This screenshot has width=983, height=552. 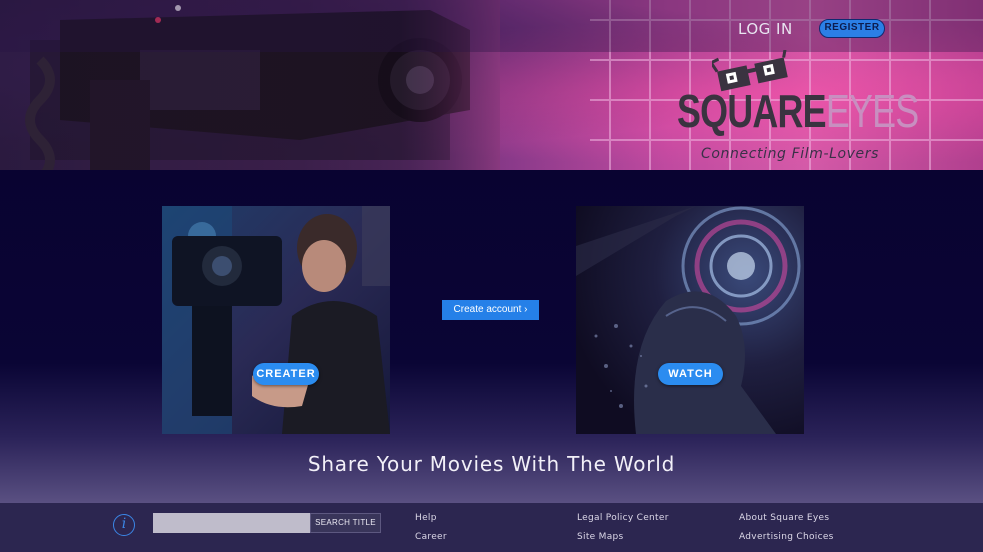 I want to click on info-icon: i, so click(x=124, y=525).